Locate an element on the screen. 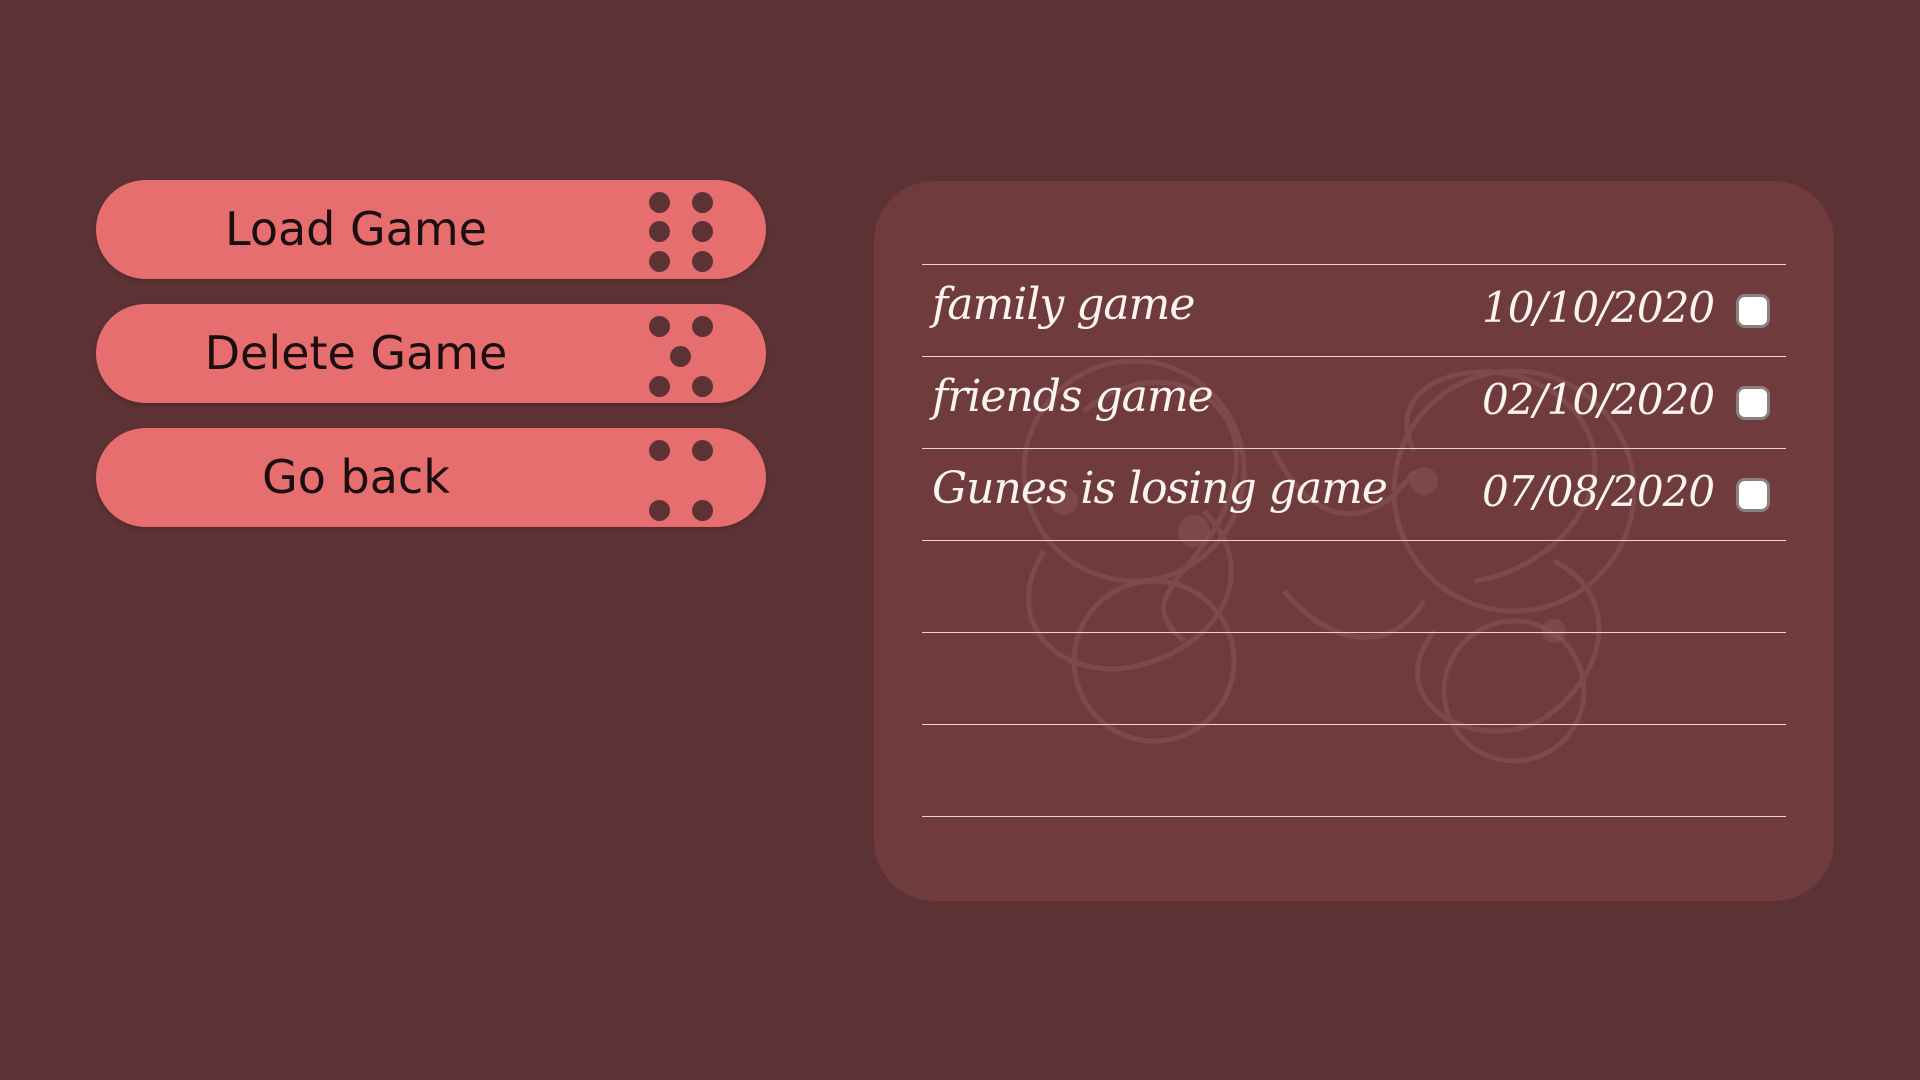 This screenshot has width=1920, height=1080. dice-five-icon is located at coordinates (684, 356).